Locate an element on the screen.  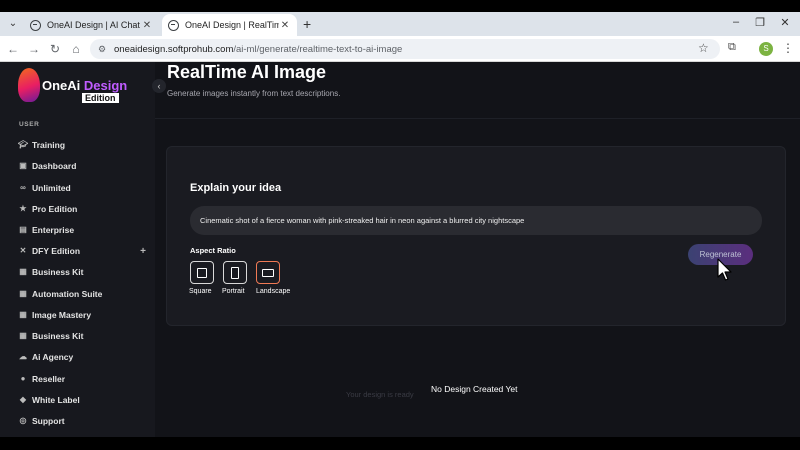
card-heading: Explain your idea is located at coordinates (236, 188).